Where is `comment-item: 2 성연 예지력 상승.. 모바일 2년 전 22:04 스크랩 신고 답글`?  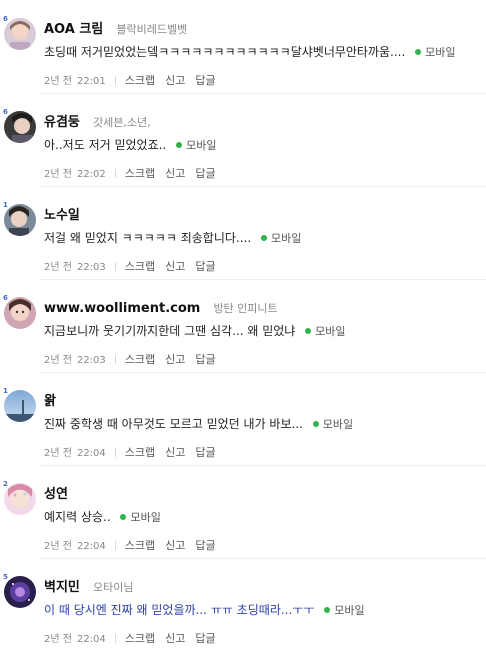 comment-item: 2 성연 예지력 상승.. 모바일 2년 전 22:04 스크랩 신고 답글 is located at coordinates (243, 519).